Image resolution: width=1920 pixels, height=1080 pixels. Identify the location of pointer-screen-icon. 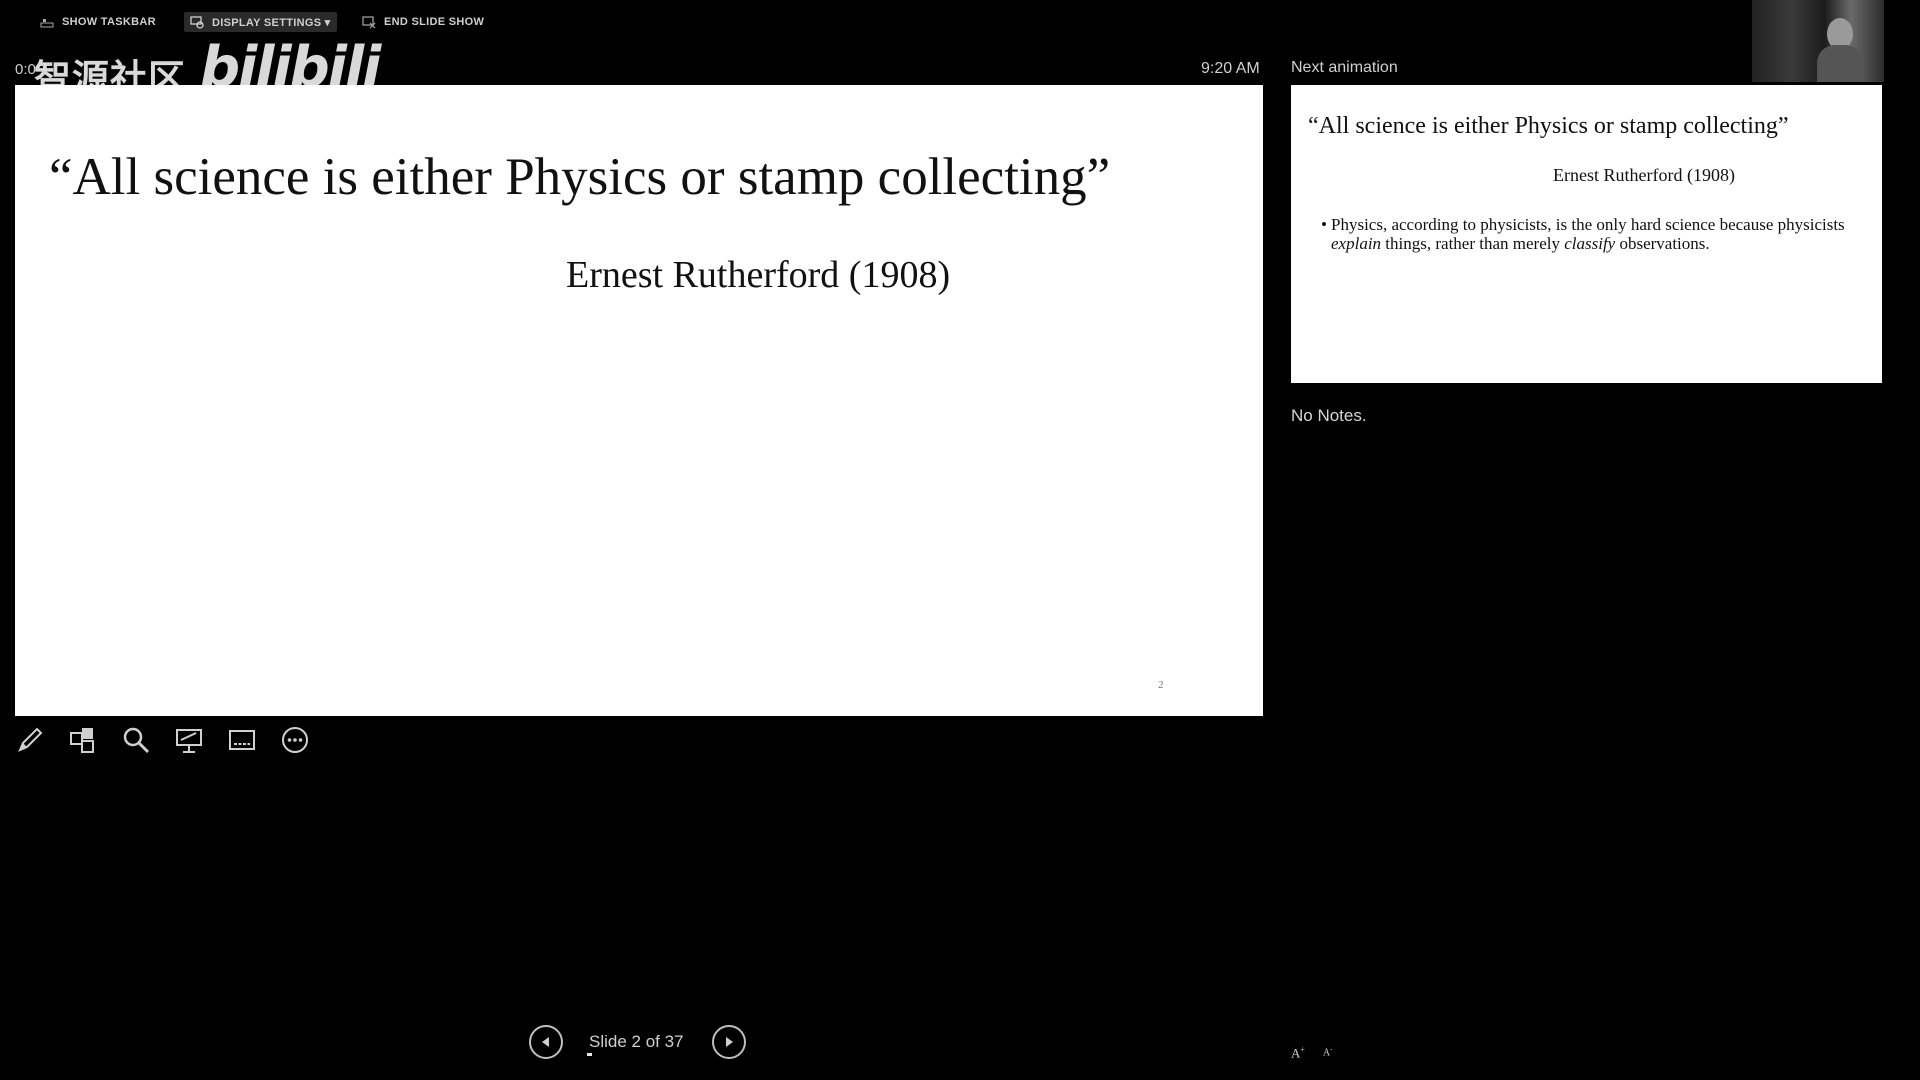
(188, 740).